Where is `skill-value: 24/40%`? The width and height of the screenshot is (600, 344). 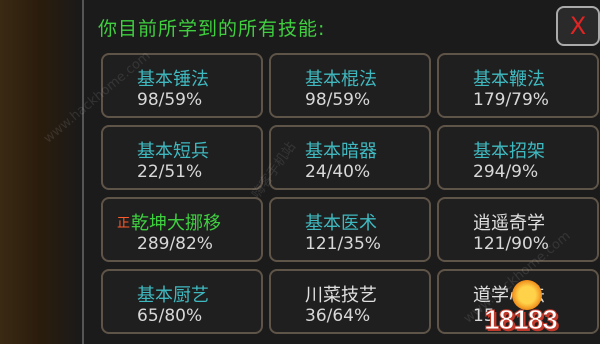
skill-value: 24/40% is located at coordinates (338, 172).